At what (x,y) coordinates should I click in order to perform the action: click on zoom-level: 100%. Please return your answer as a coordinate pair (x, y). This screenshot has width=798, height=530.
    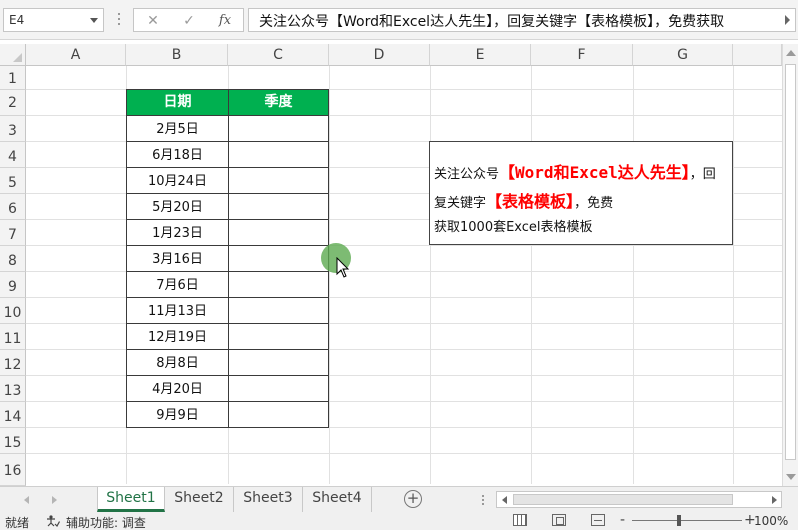
    Looking at the image, I should click on (771, 521).